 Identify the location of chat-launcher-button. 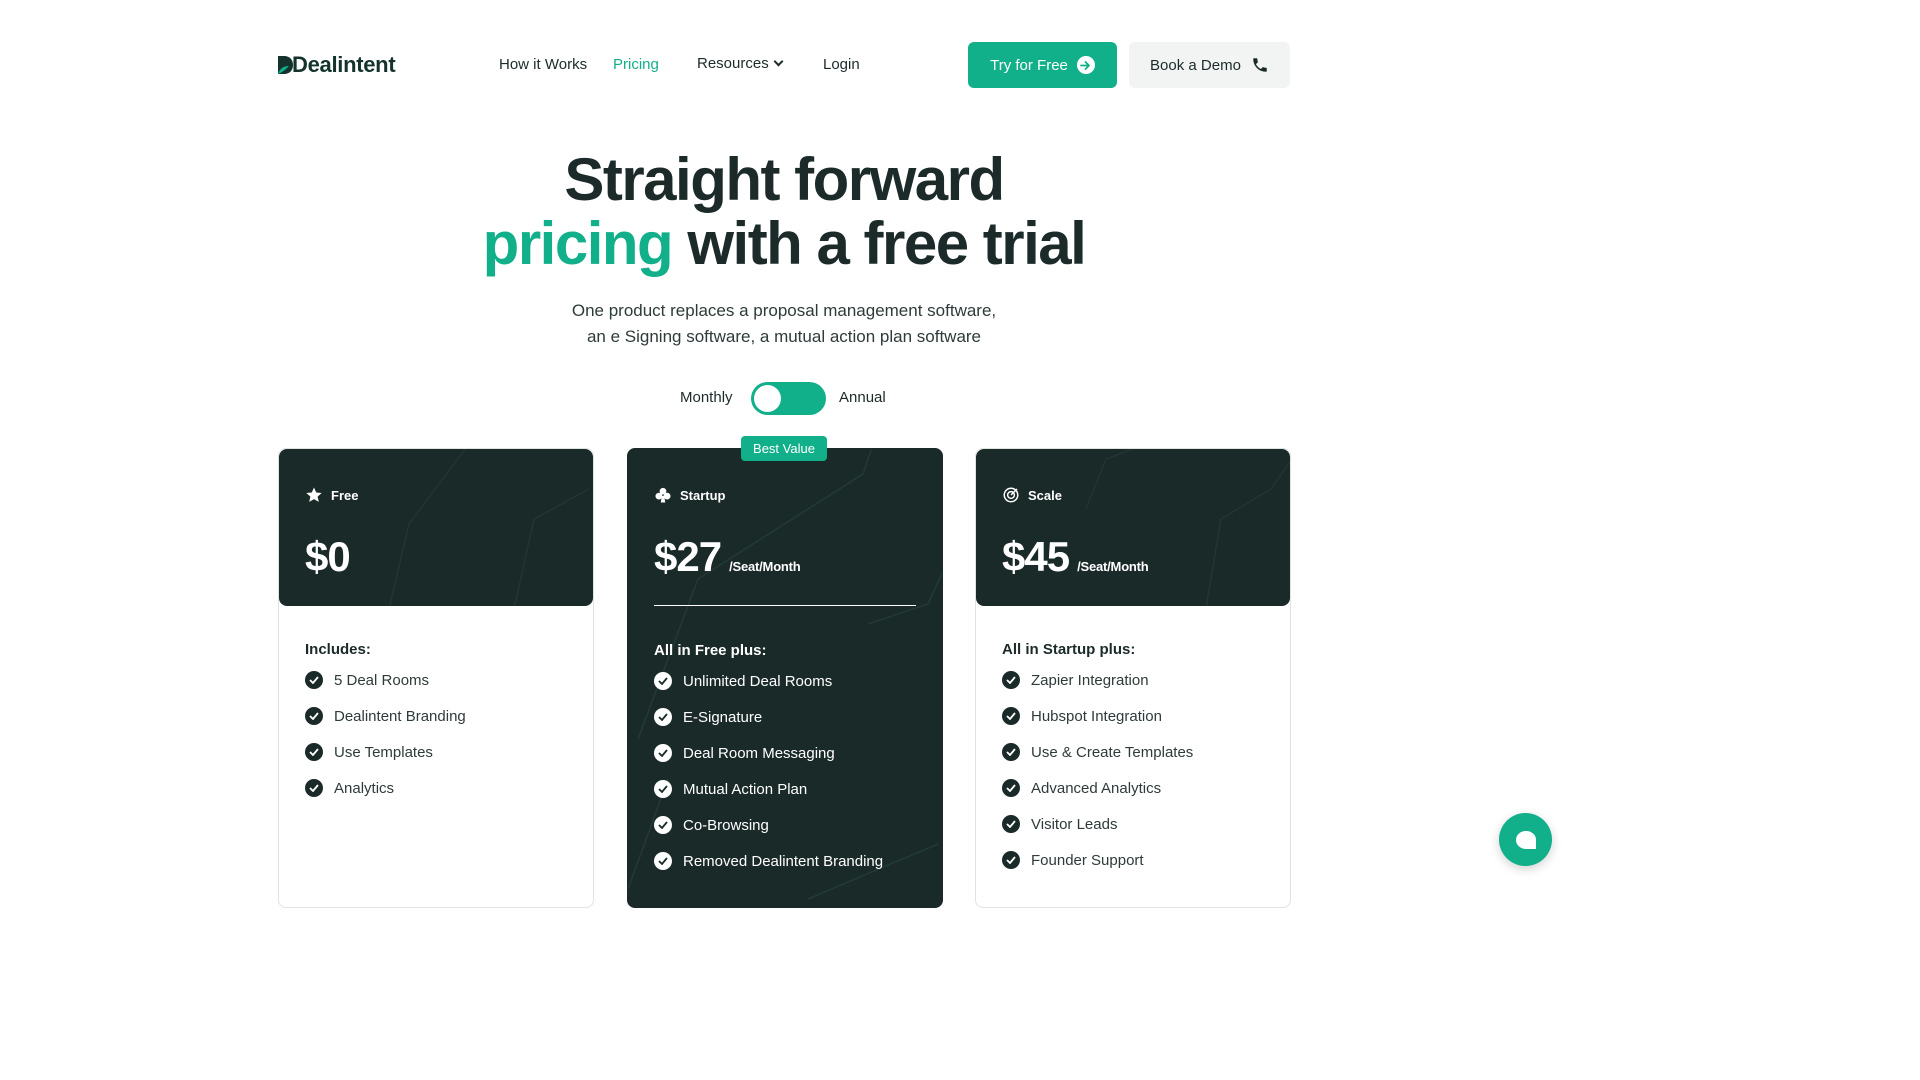
(1525, 839).